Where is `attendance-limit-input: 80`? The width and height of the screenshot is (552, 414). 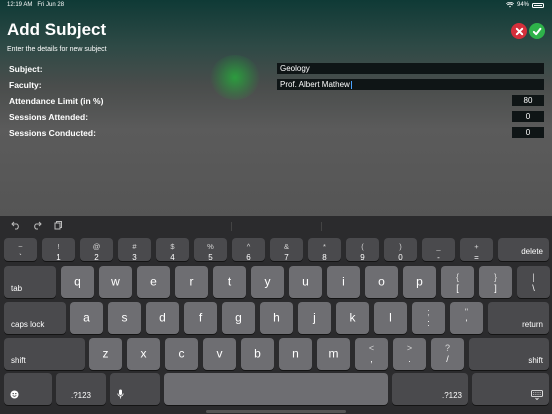
attendance-limit-input: 80 is located at coordinates (528, 100).